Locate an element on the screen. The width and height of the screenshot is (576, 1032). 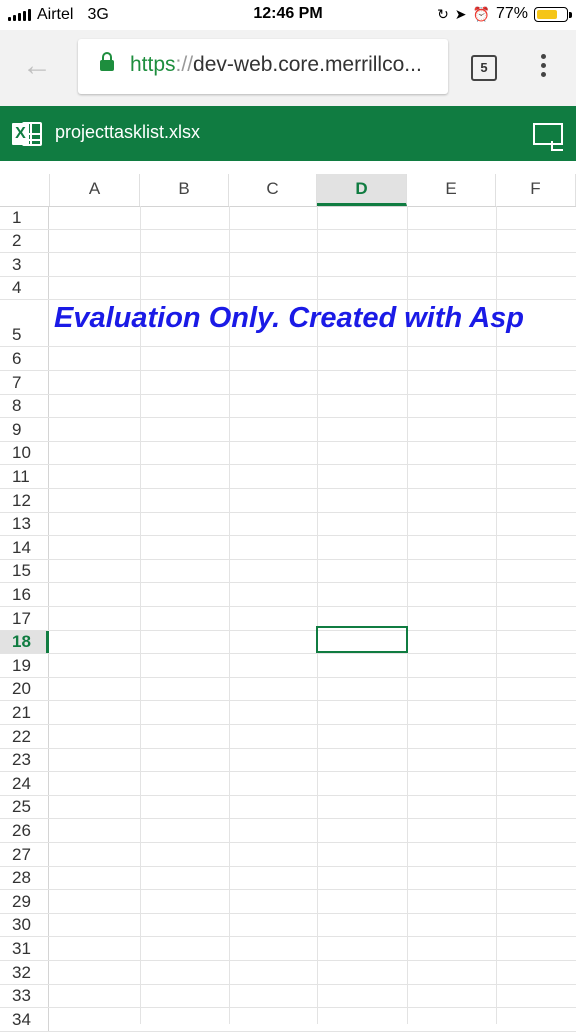
battery-icon is located at coordinates (553, 14).